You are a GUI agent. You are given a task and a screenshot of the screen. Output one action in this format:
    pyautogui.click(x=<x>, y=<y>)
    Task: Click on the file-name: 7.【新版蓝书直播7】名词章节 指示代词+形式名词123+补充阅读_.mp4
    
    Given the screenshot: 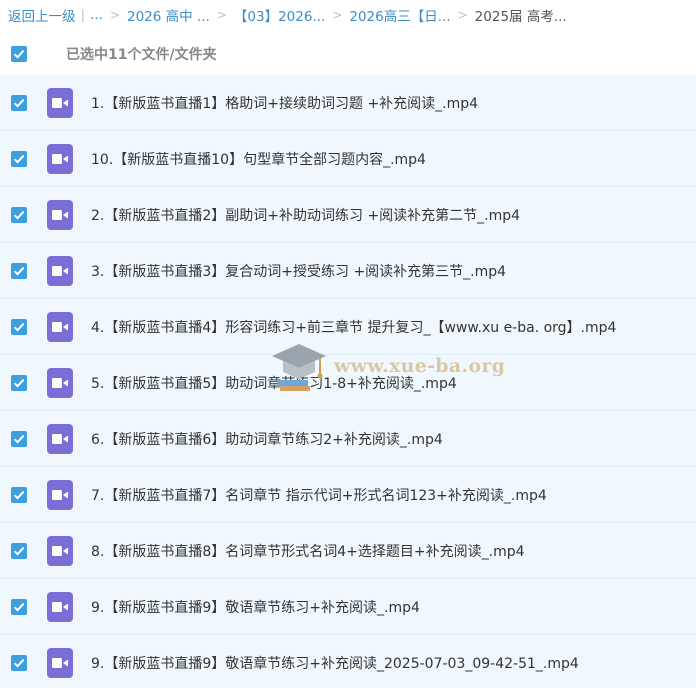 What is the action you would take?
    pyautogui.click(x=319, y=495)
    